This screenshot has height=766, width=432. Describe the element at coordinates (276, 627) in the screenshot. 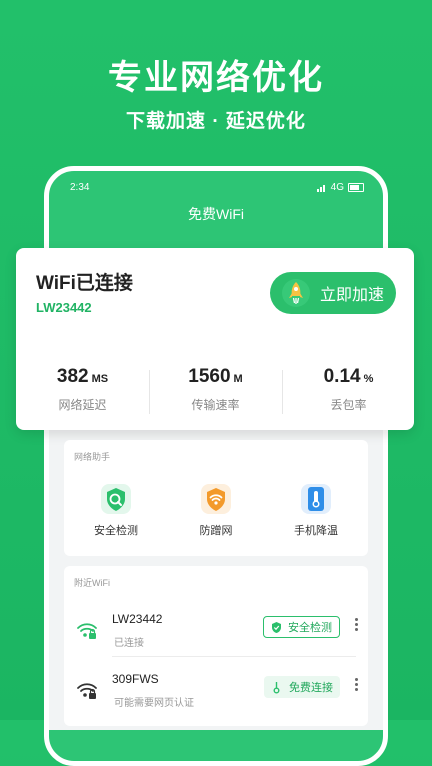

I see `shield-icon` at that location.